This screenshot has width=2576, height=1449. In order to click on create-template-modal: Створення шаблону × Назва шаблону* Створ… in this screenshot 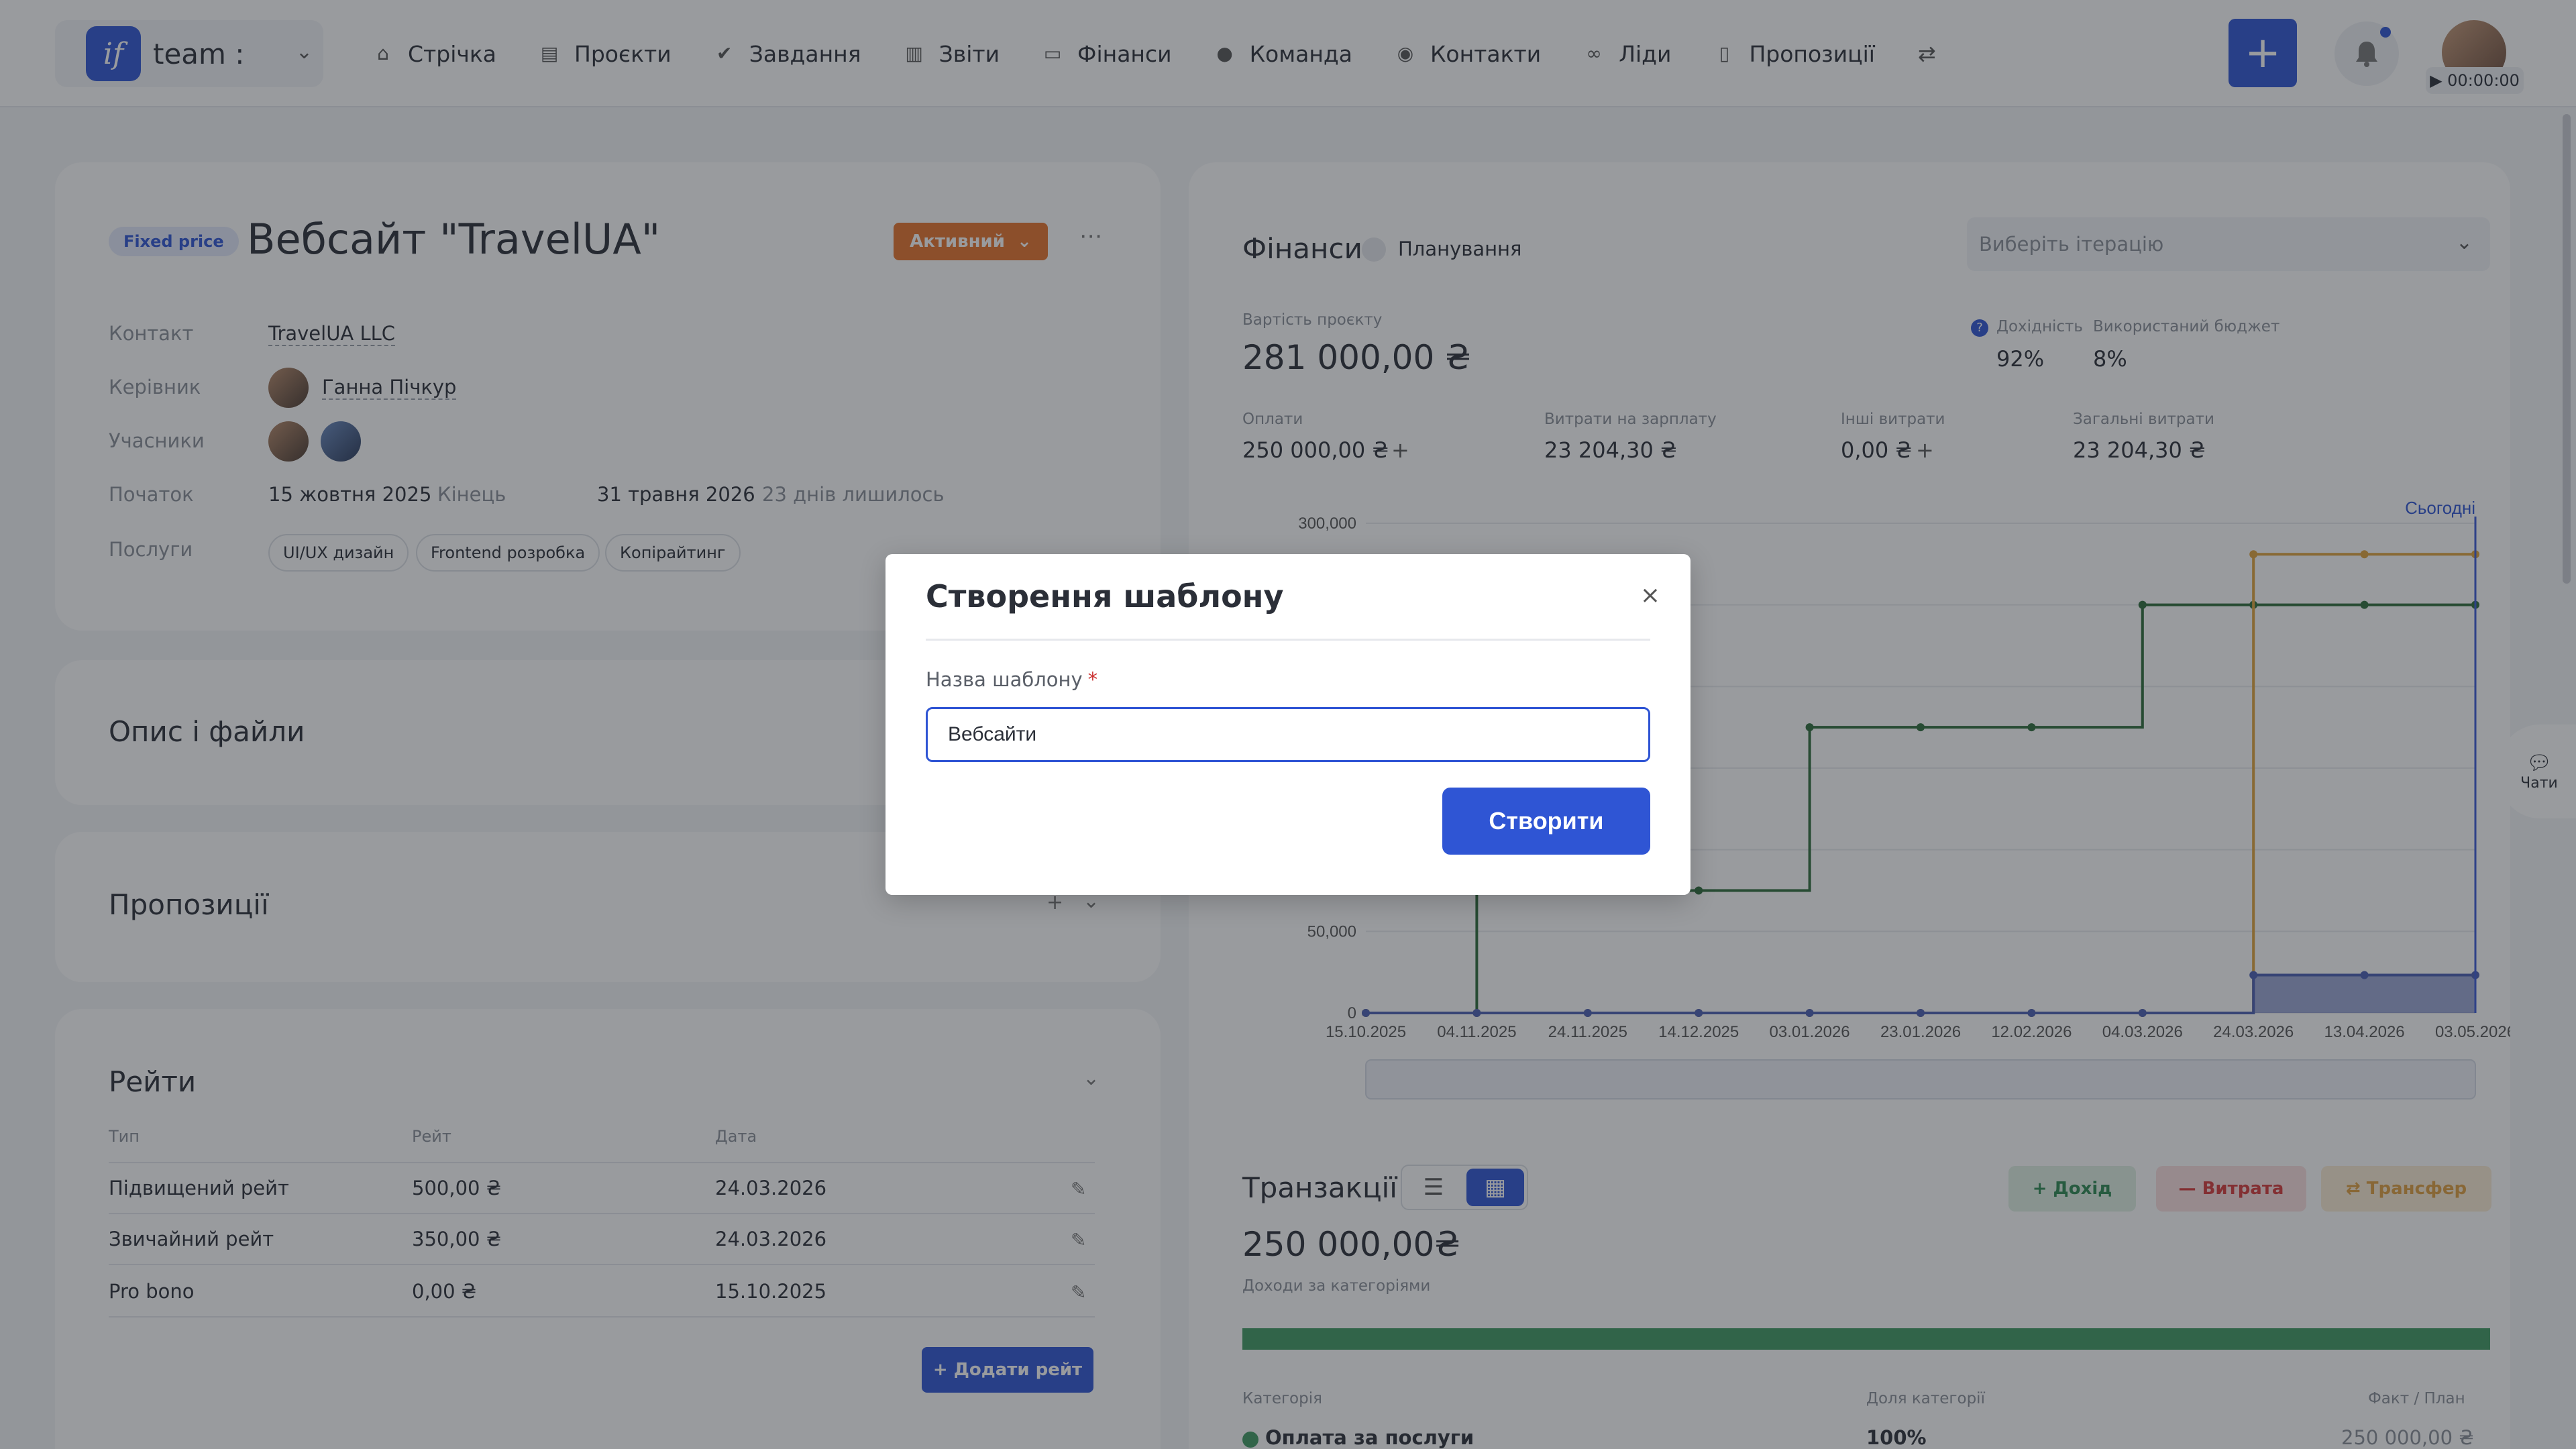, I will do `click(1287, 724)`.